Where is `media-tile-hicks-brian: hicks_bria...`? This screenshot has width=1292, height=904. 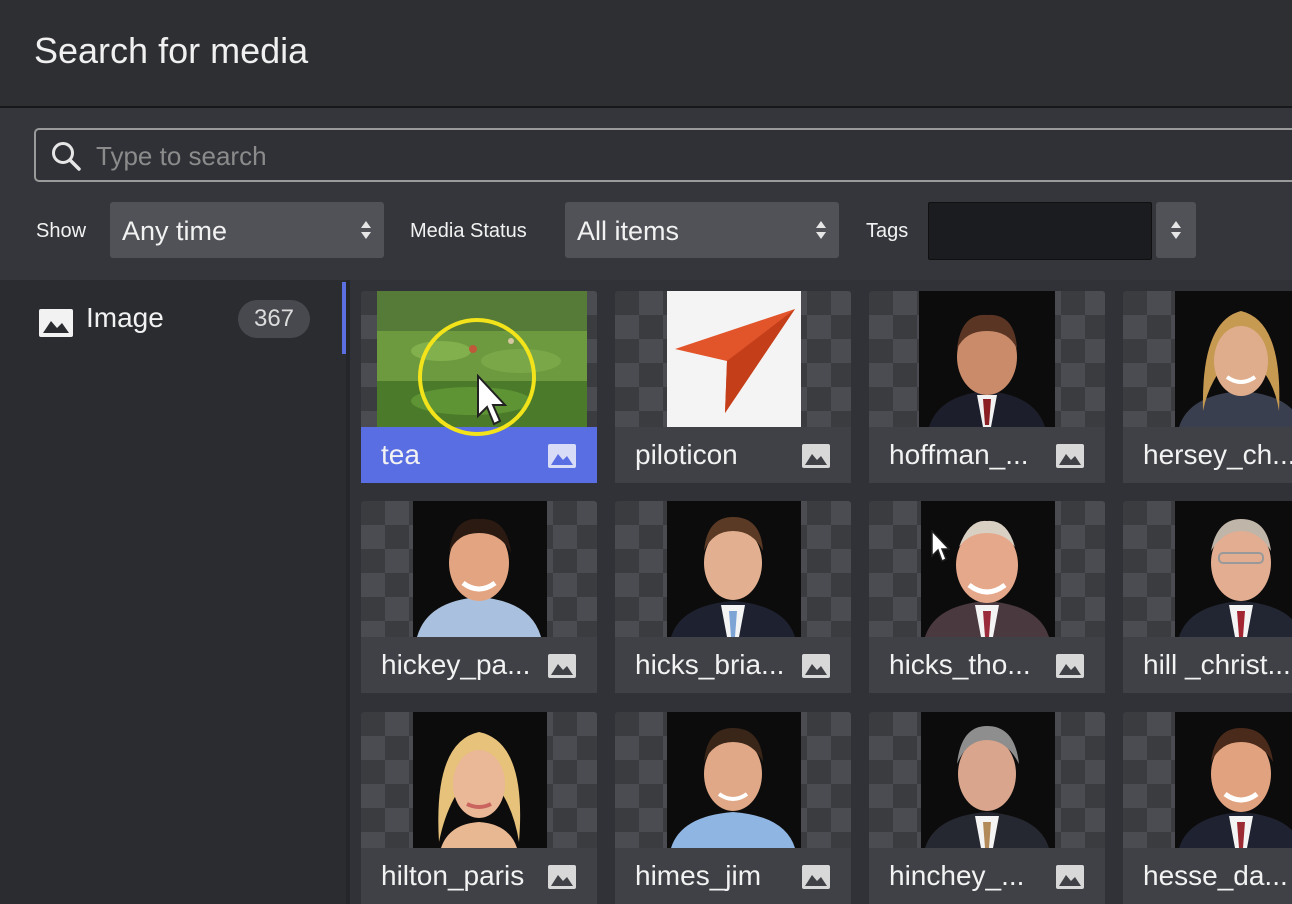 media-tile-hicks-brian: hicks_bria... is located at coordinates (733, 599).